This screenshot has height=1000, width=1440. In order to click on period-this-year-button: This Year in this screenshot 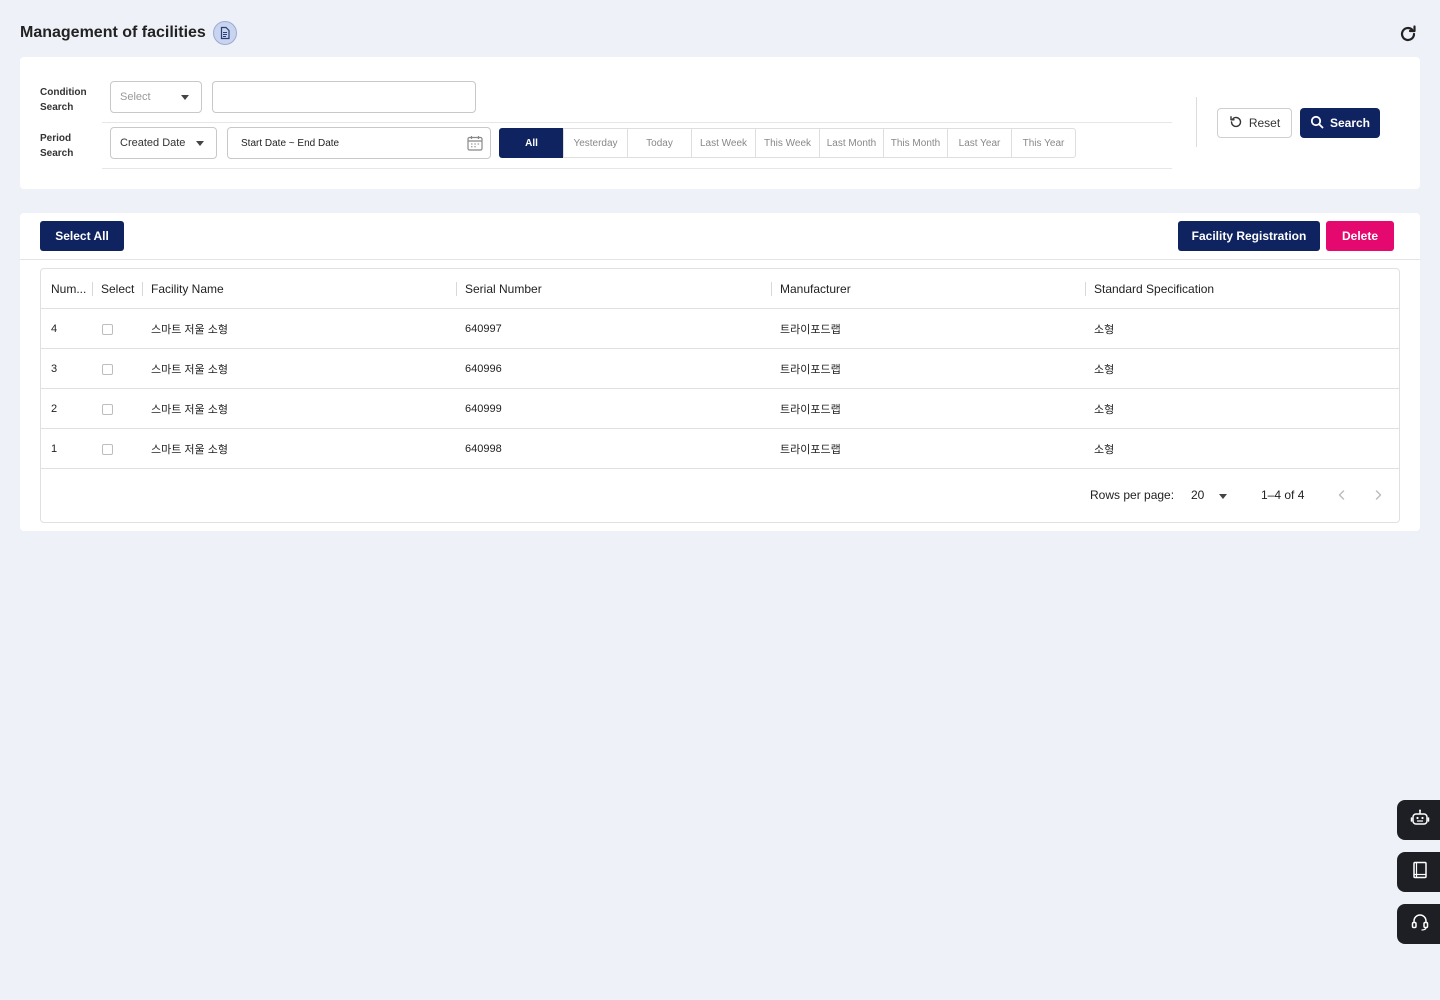, I will do `click(1043, 143)`.